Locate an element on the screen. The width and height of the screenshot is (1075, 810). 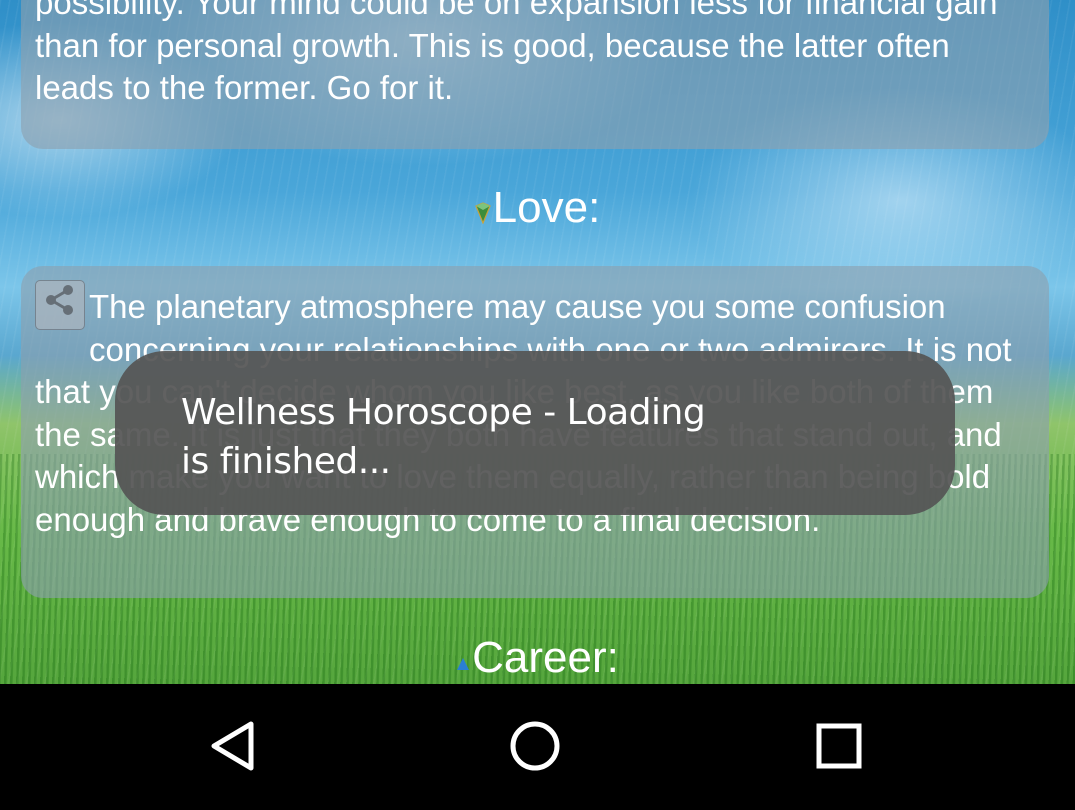
career-heading: Career: is located at coordinates (537, 658).